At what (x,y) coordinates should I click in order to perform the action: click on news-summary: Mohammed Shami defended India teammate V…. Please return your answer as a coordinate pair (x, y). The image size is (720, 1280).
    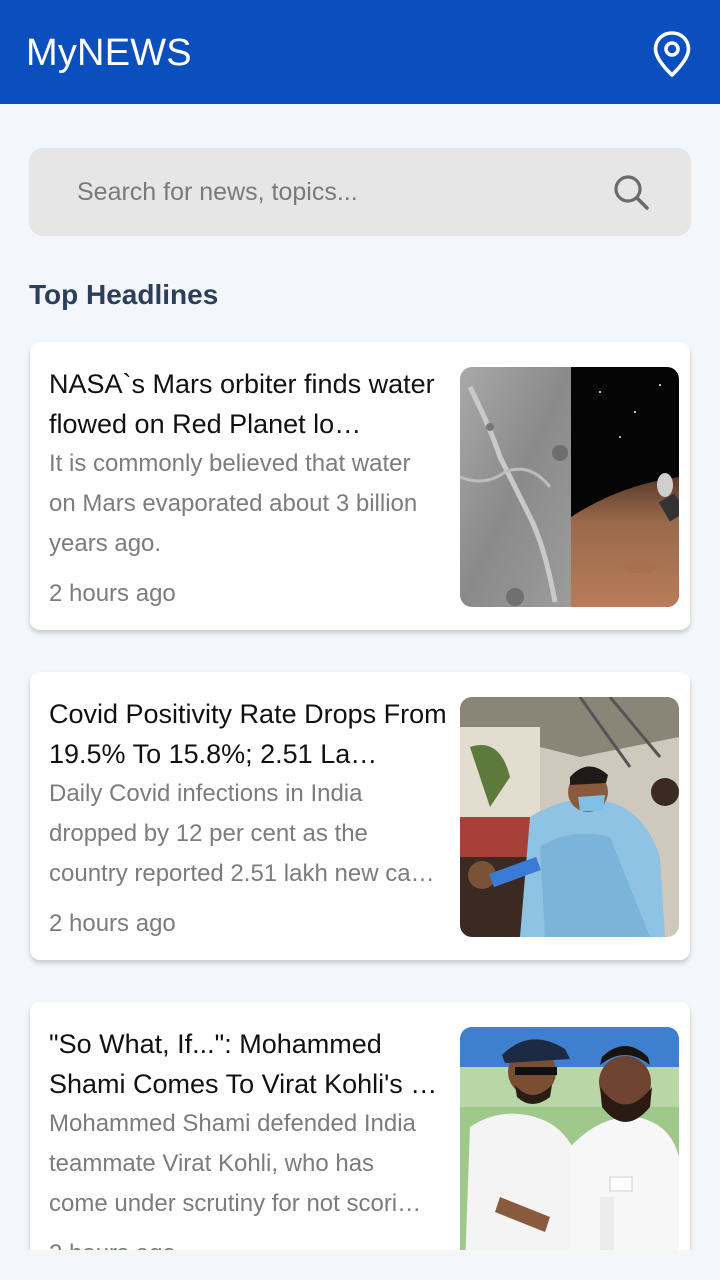
    Looking at the image, I should click on (250, 1164).